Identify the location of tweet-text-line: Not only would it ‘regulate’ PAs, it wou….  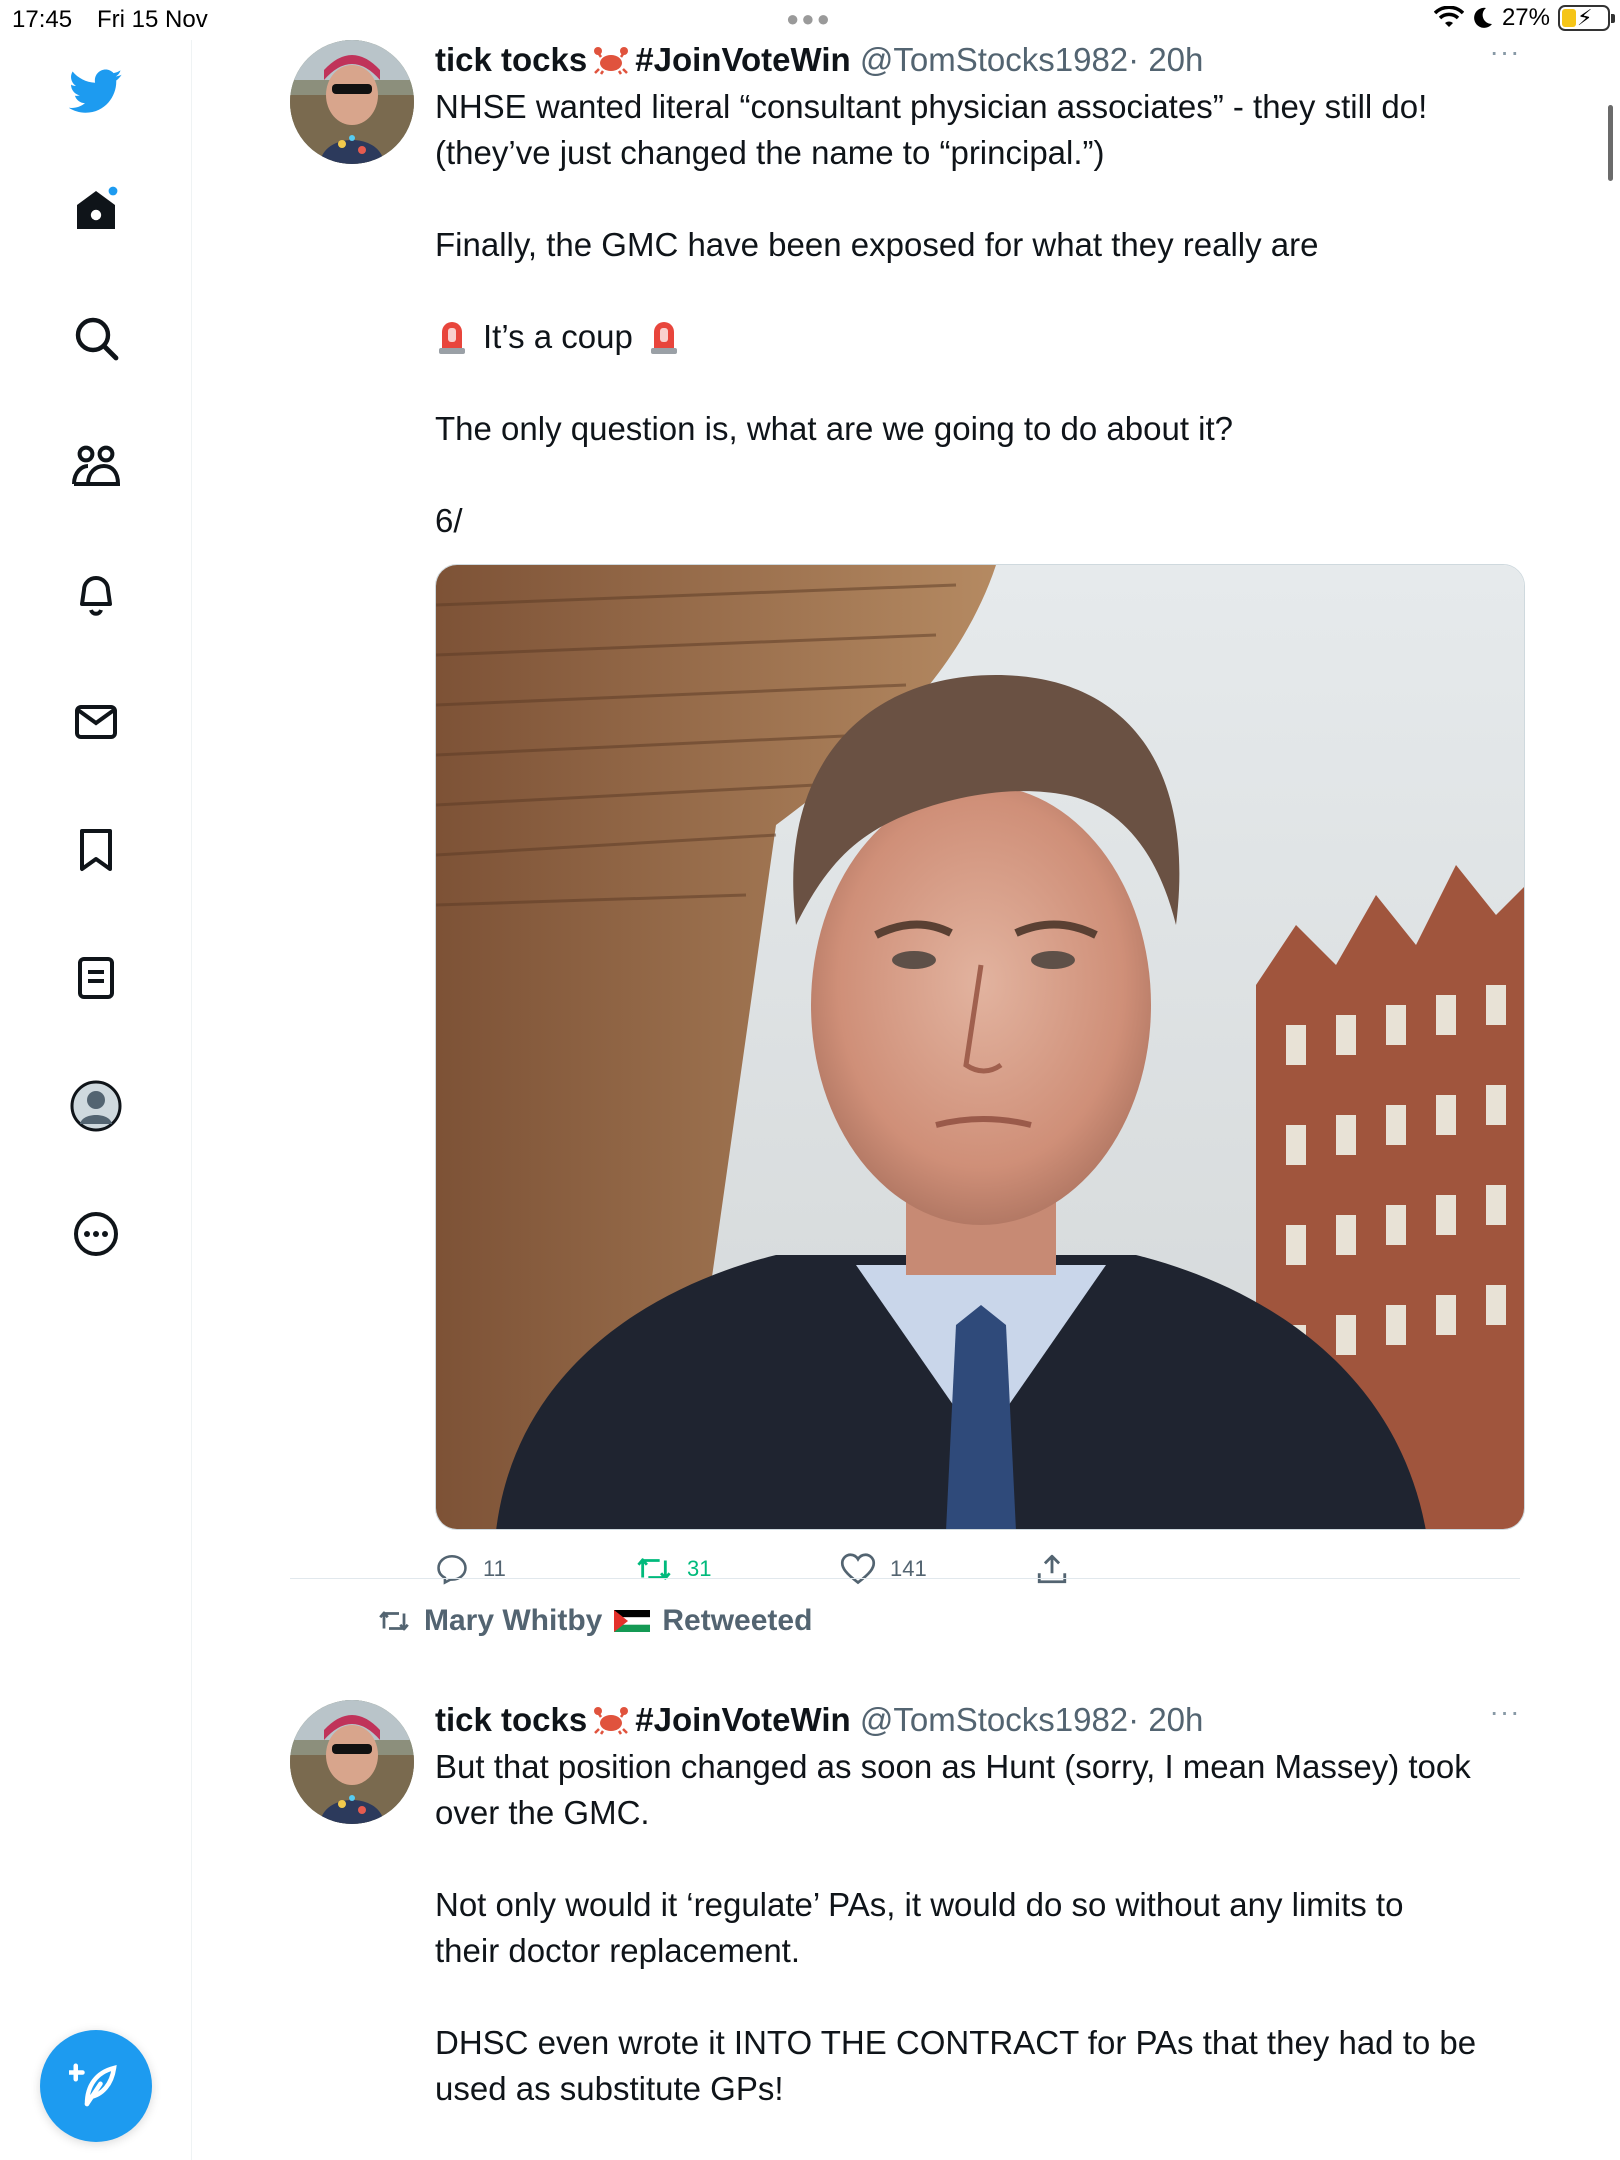
(919, 1904).